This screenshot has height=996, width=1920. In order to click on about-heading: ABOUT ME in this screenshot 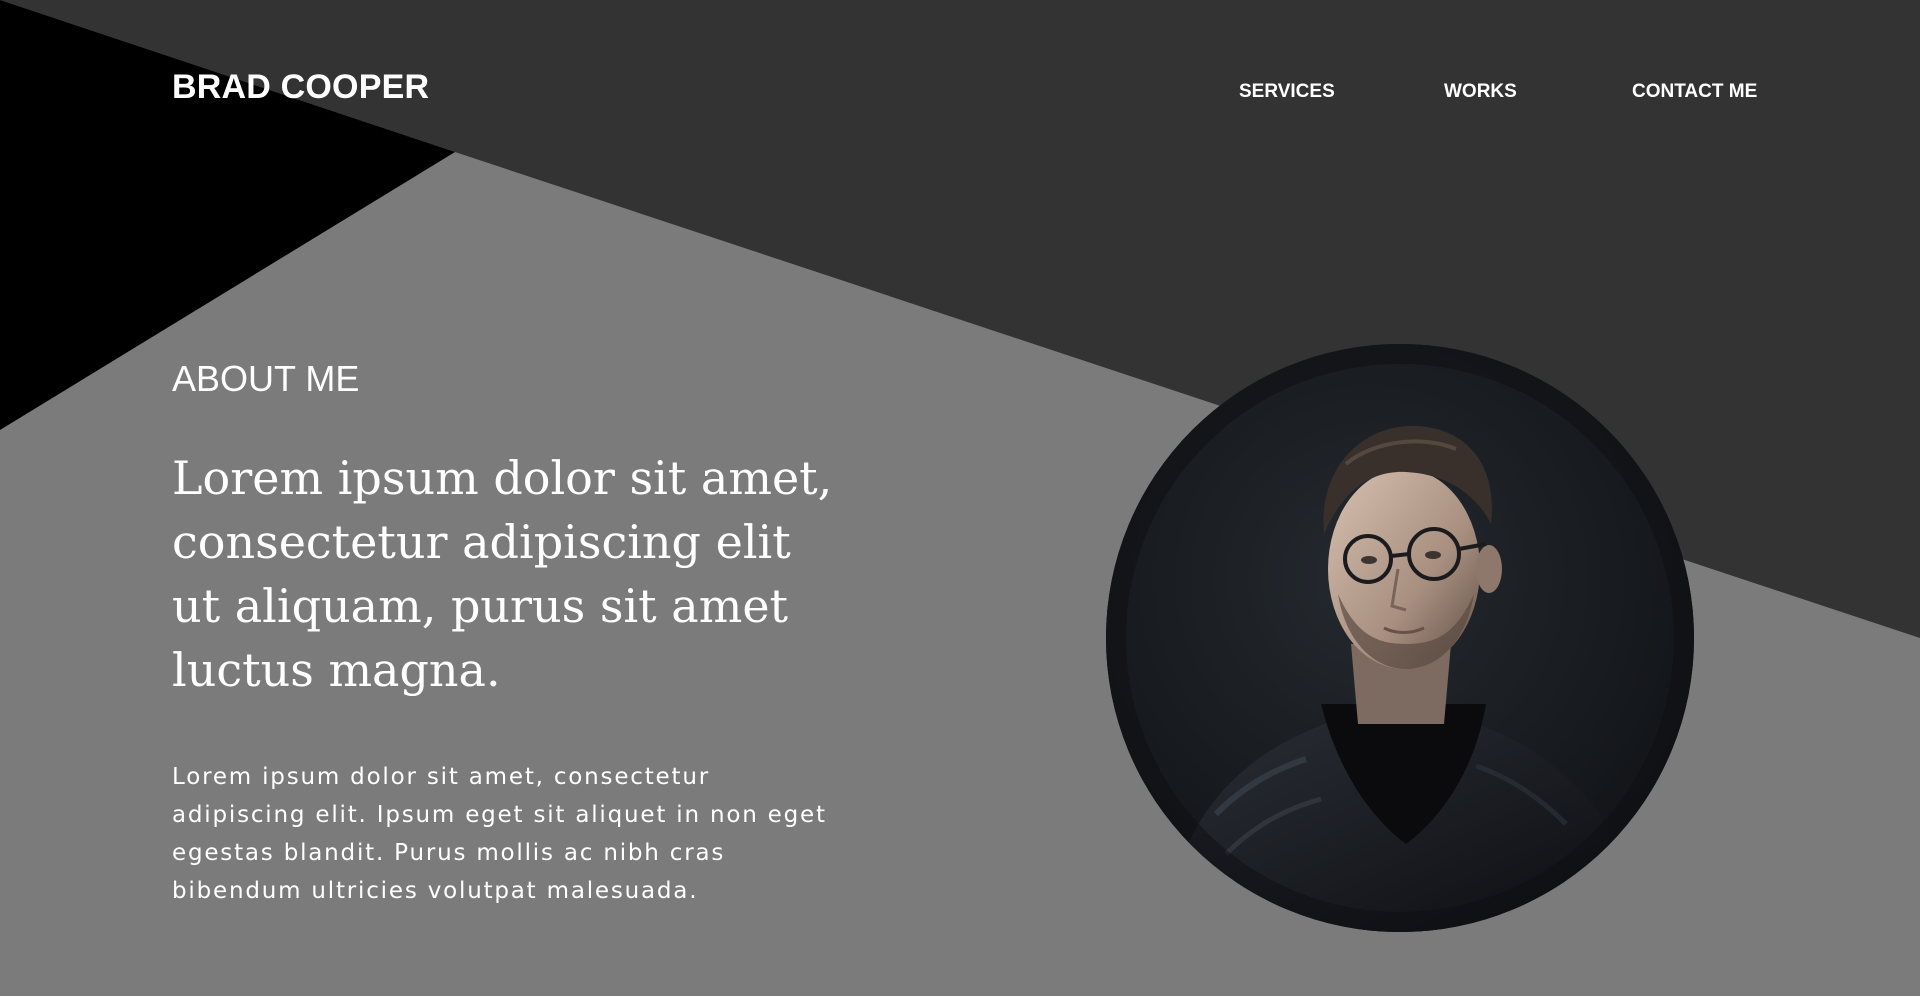, I will do `click(266, 378)`.